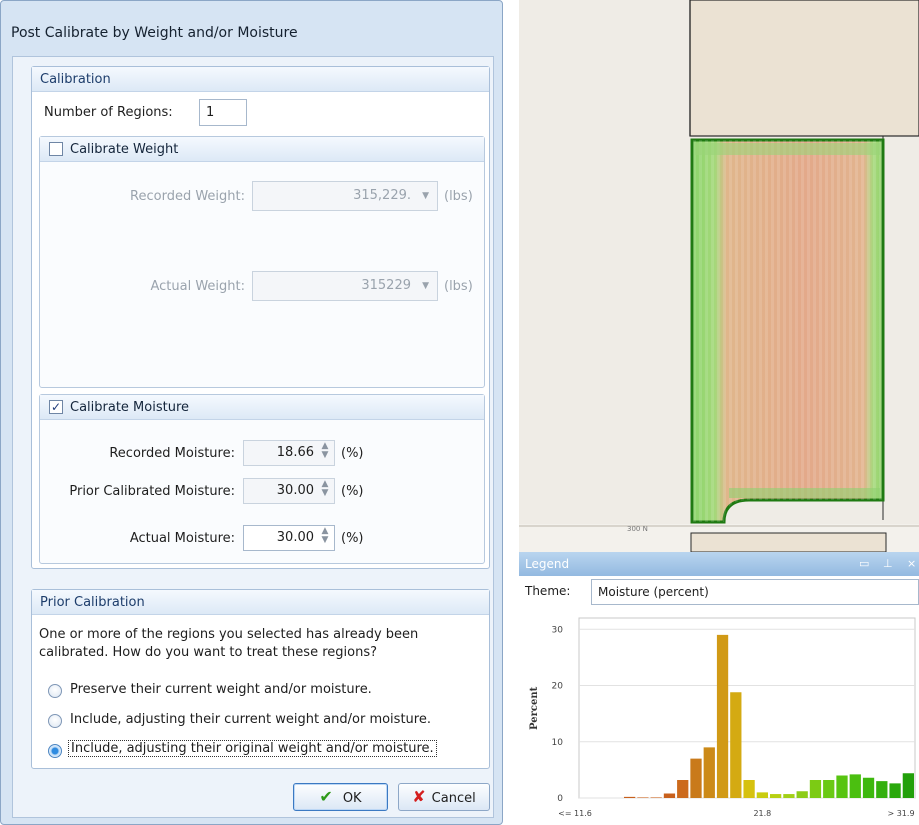 The height and width of the screenshot is (825, 919). What do you see at coordinates (55, 751) in the screenshot?
I see `include-original-radio` at bounding box center [55, 751].